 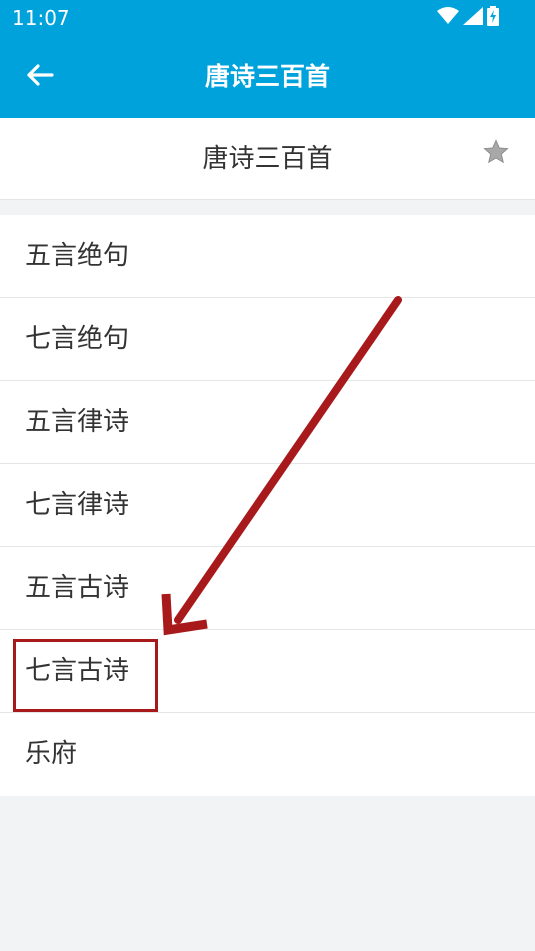 I want to click on list-item-qiyan-jueju: 七言绝句, so click(x=267, y=339).